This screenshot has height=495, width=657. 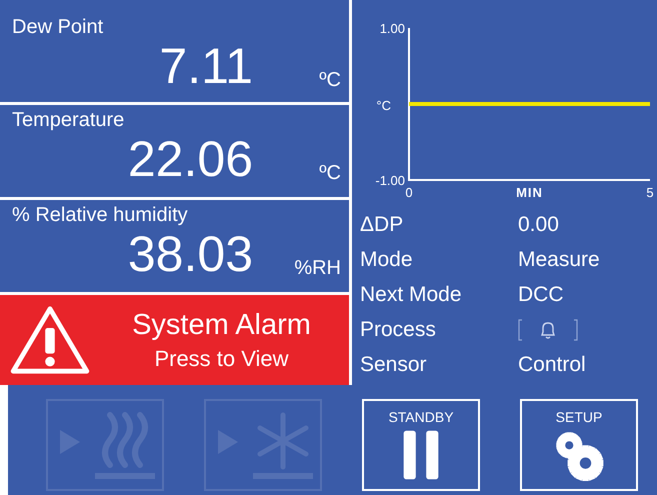 I want to click on warning-icon, so click(x=50, y=340).